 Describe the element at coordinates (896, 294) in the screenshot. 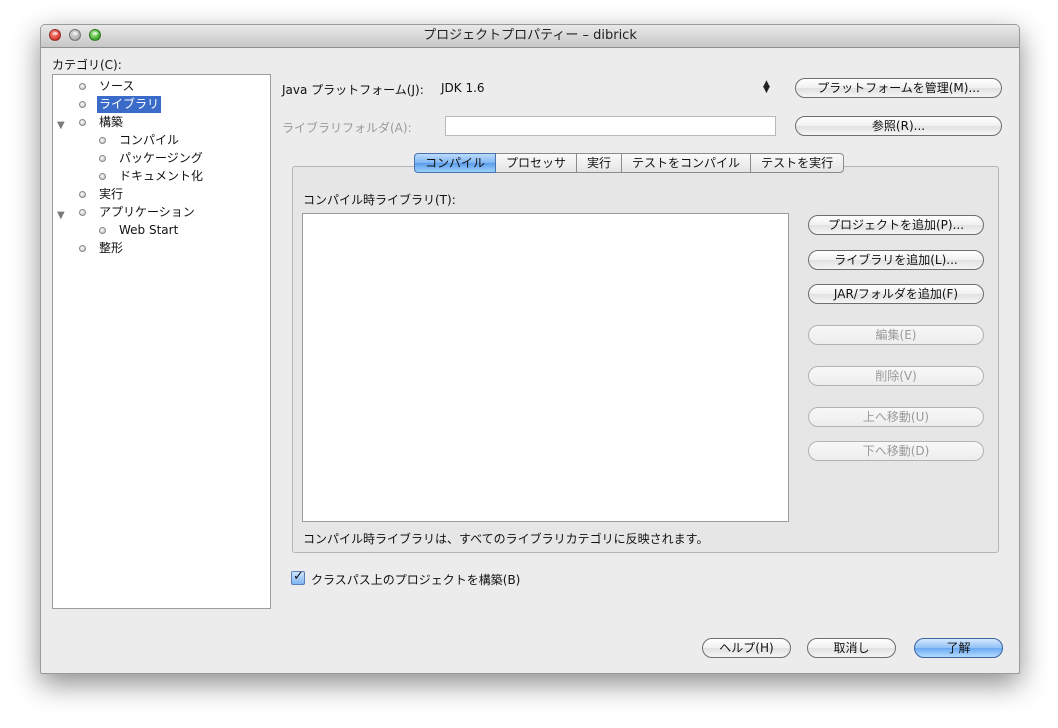

I see `add-jar-folder-button: JAR/フォルダを追加(F)` at that location.